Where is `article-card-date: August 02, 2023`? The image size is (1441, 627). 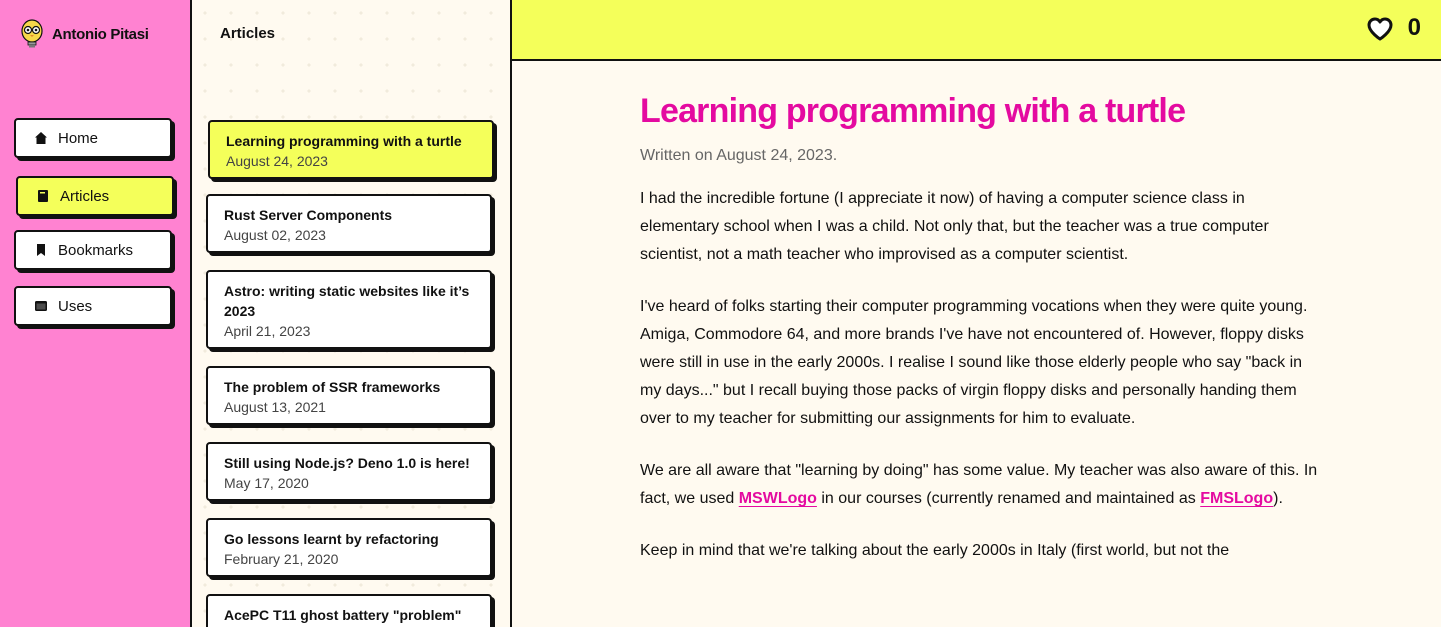 article-card-date: August 02, 2023 is located at coordinates (275, 235).